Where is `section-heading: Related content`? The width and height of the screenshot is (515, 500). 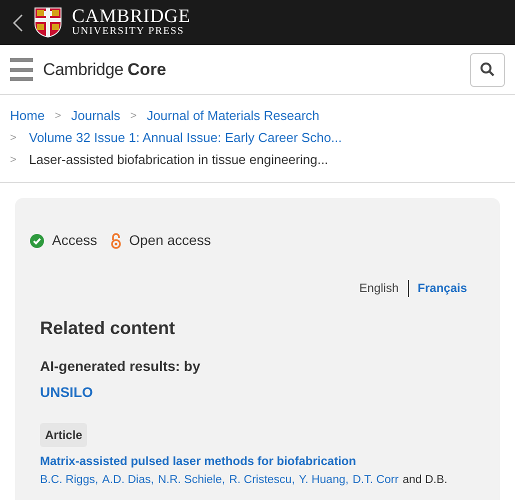
section-heading: Related content is located at coordinates (108, 328).